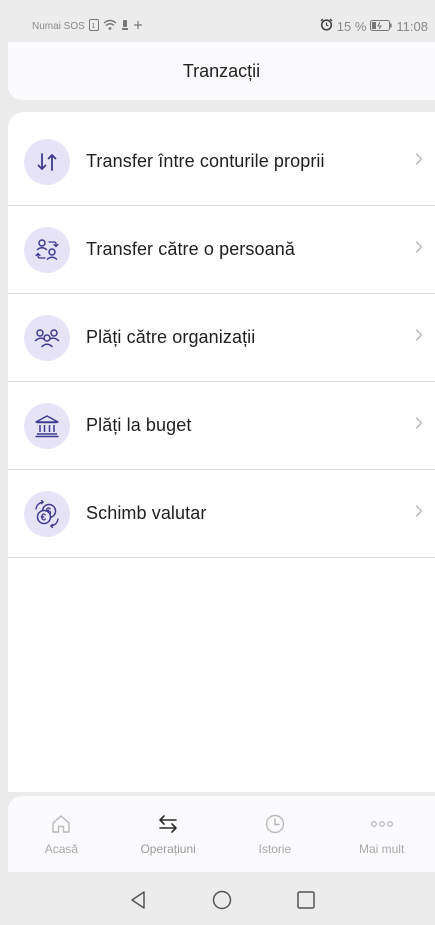 The width and height of the screenshot is (435, 925). What do you see at coordinates (351, 26) in the screenshot?
I see `battery-percent: 15 %` at bounding box center [351, 26].